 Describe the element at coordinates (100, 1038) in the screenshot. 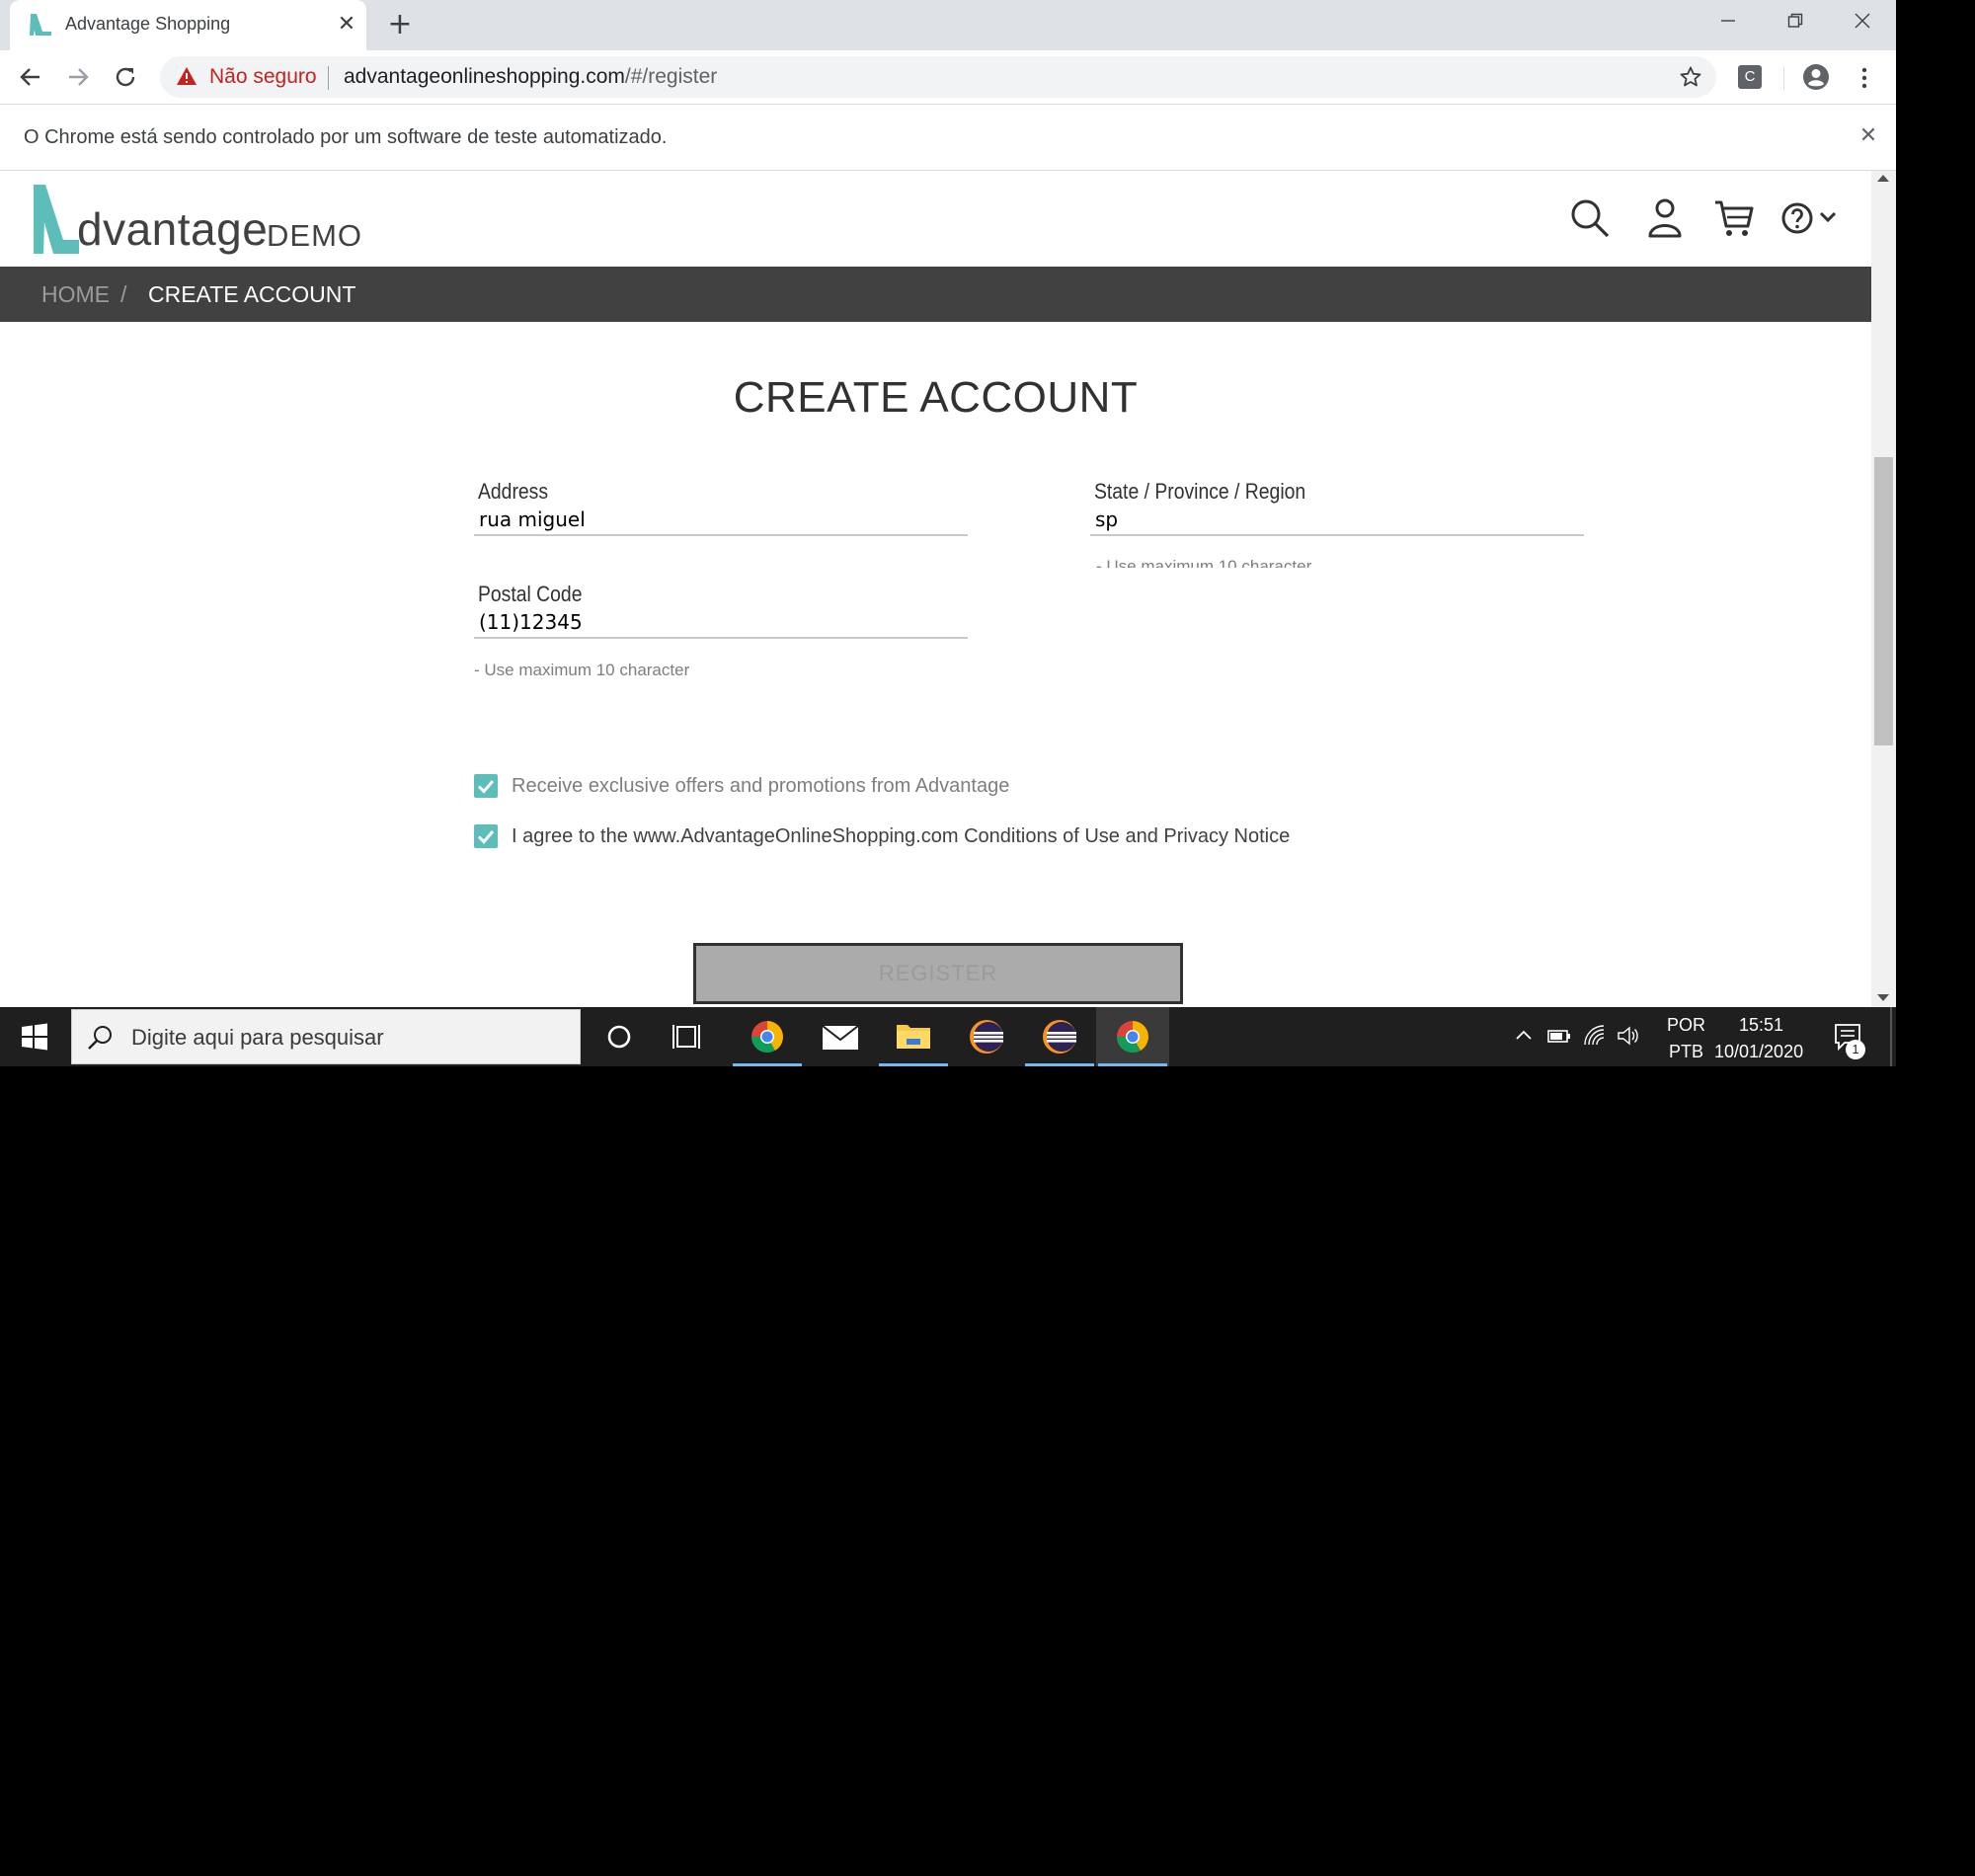

I see `taskbar-search-icon` at that location.